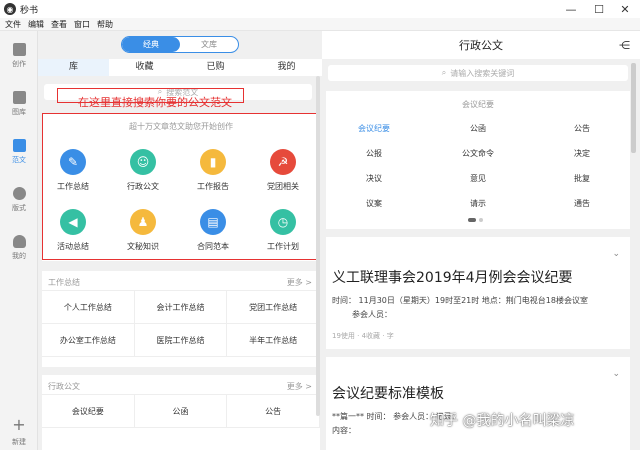 The height and width of the screenshot is (451, 640). I want to click on doc-type-card: 会议纪要 会议纪要 公函 公告 公报 公文命令 决定 决议 意见 批复 议案 请示 通告, so click(478, 160).